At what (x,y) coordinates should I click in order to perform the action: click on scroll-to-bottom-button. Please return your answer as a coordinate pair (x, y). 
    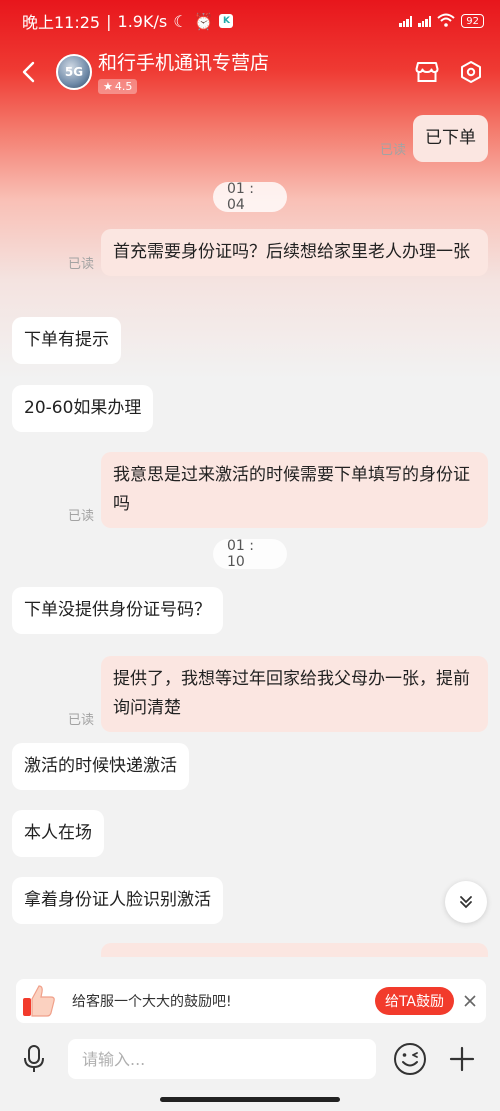
    Looking at the image, I should click on (466, 902).